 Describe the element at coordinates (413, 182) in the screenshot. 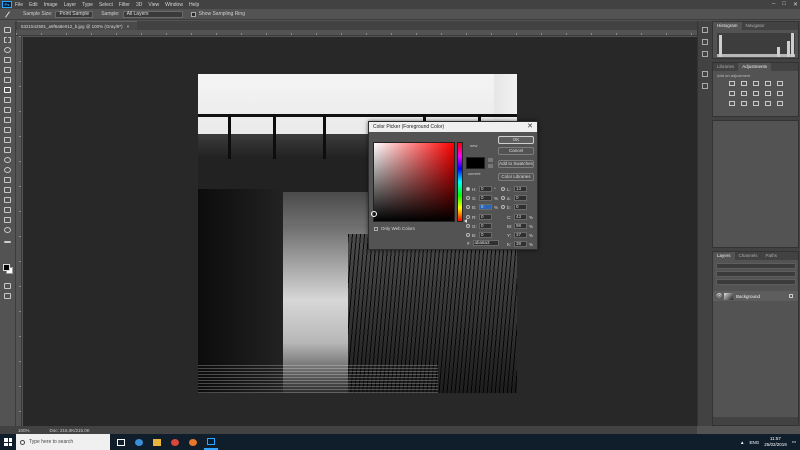

I see `saturation-brightness-field` at that location.